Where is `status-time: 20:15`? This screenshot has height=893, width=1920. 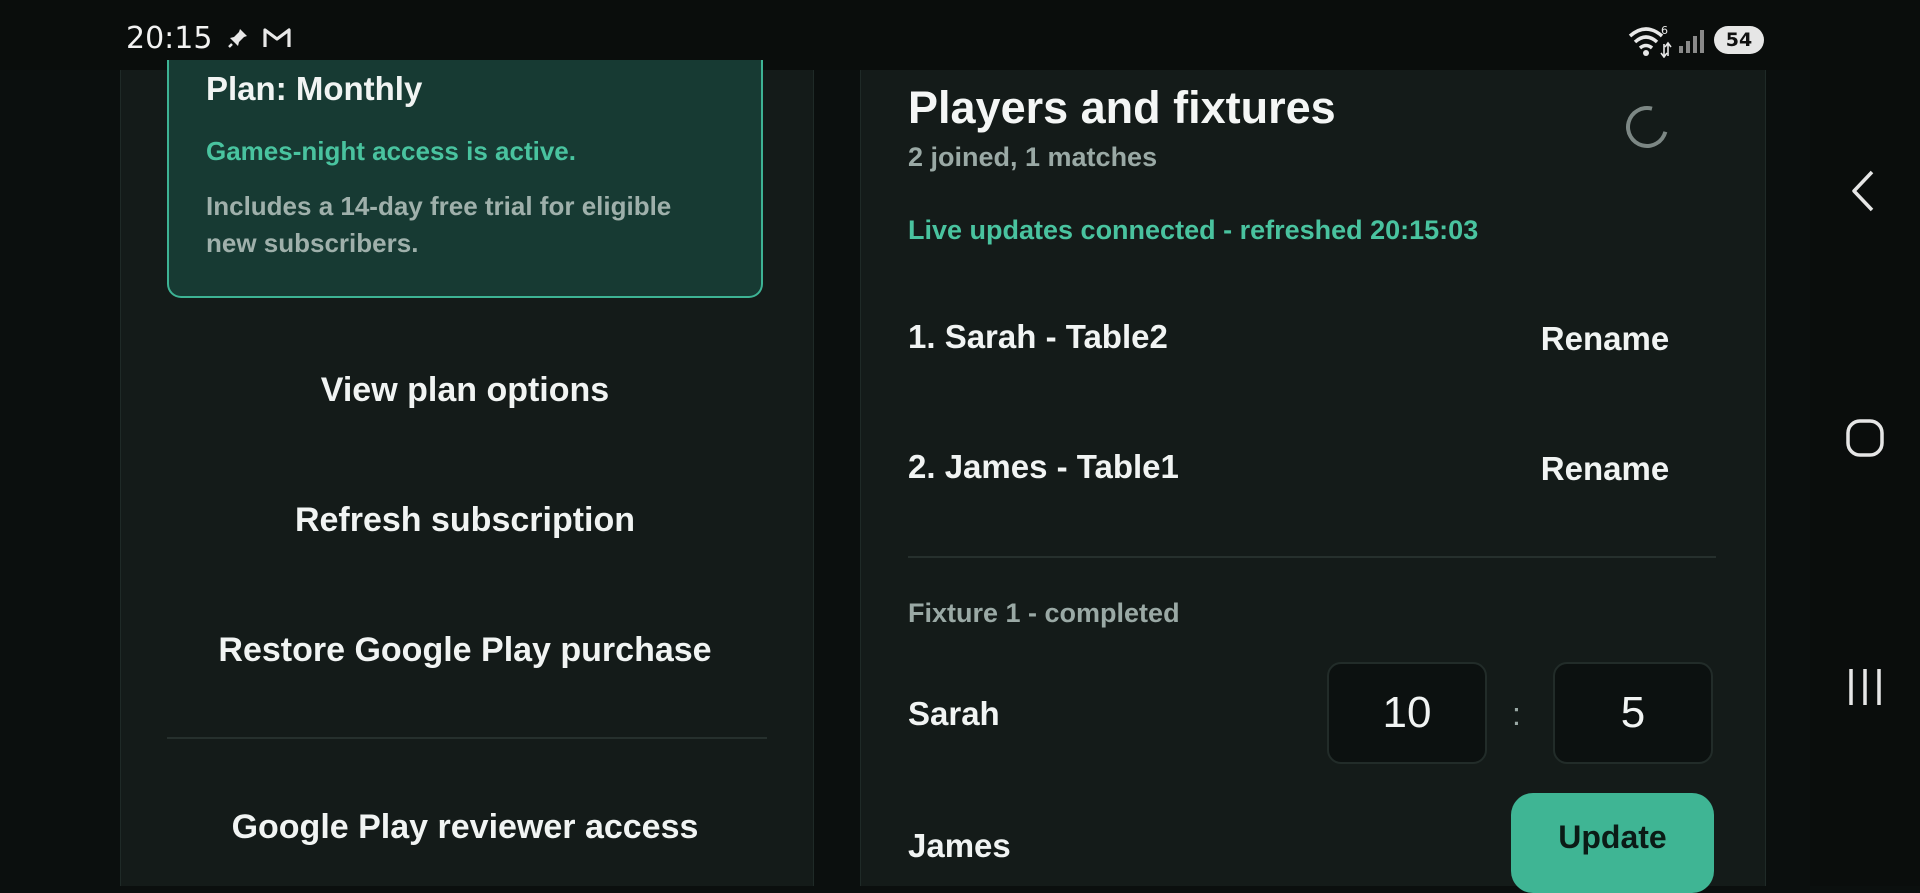
status-time: 20:15 is located at coordinates (169, 38).